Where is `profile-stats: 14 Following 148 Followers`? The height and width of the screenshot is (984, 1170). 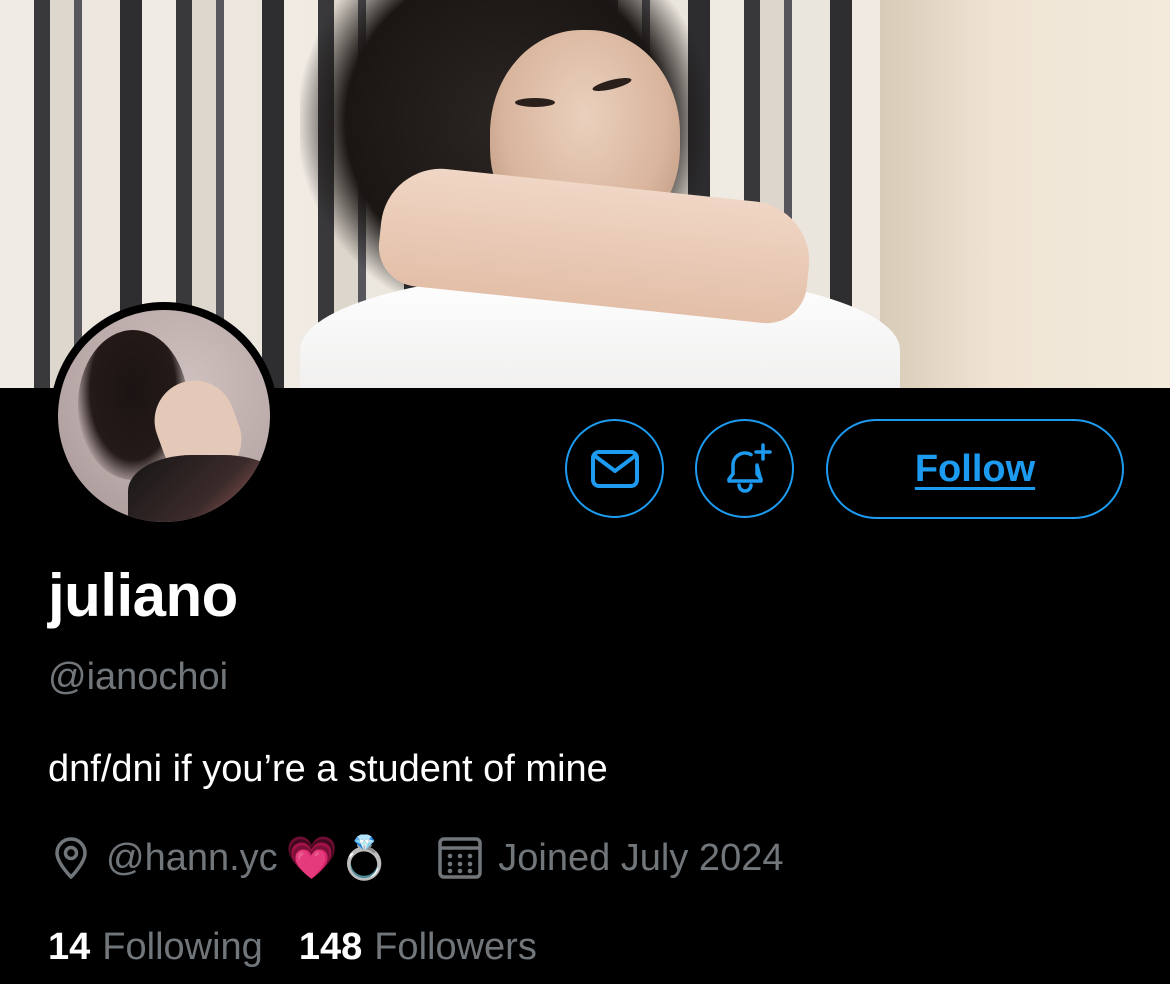 profile-stats: 14 Following 148 Followers is located at coordinates (292, 947).